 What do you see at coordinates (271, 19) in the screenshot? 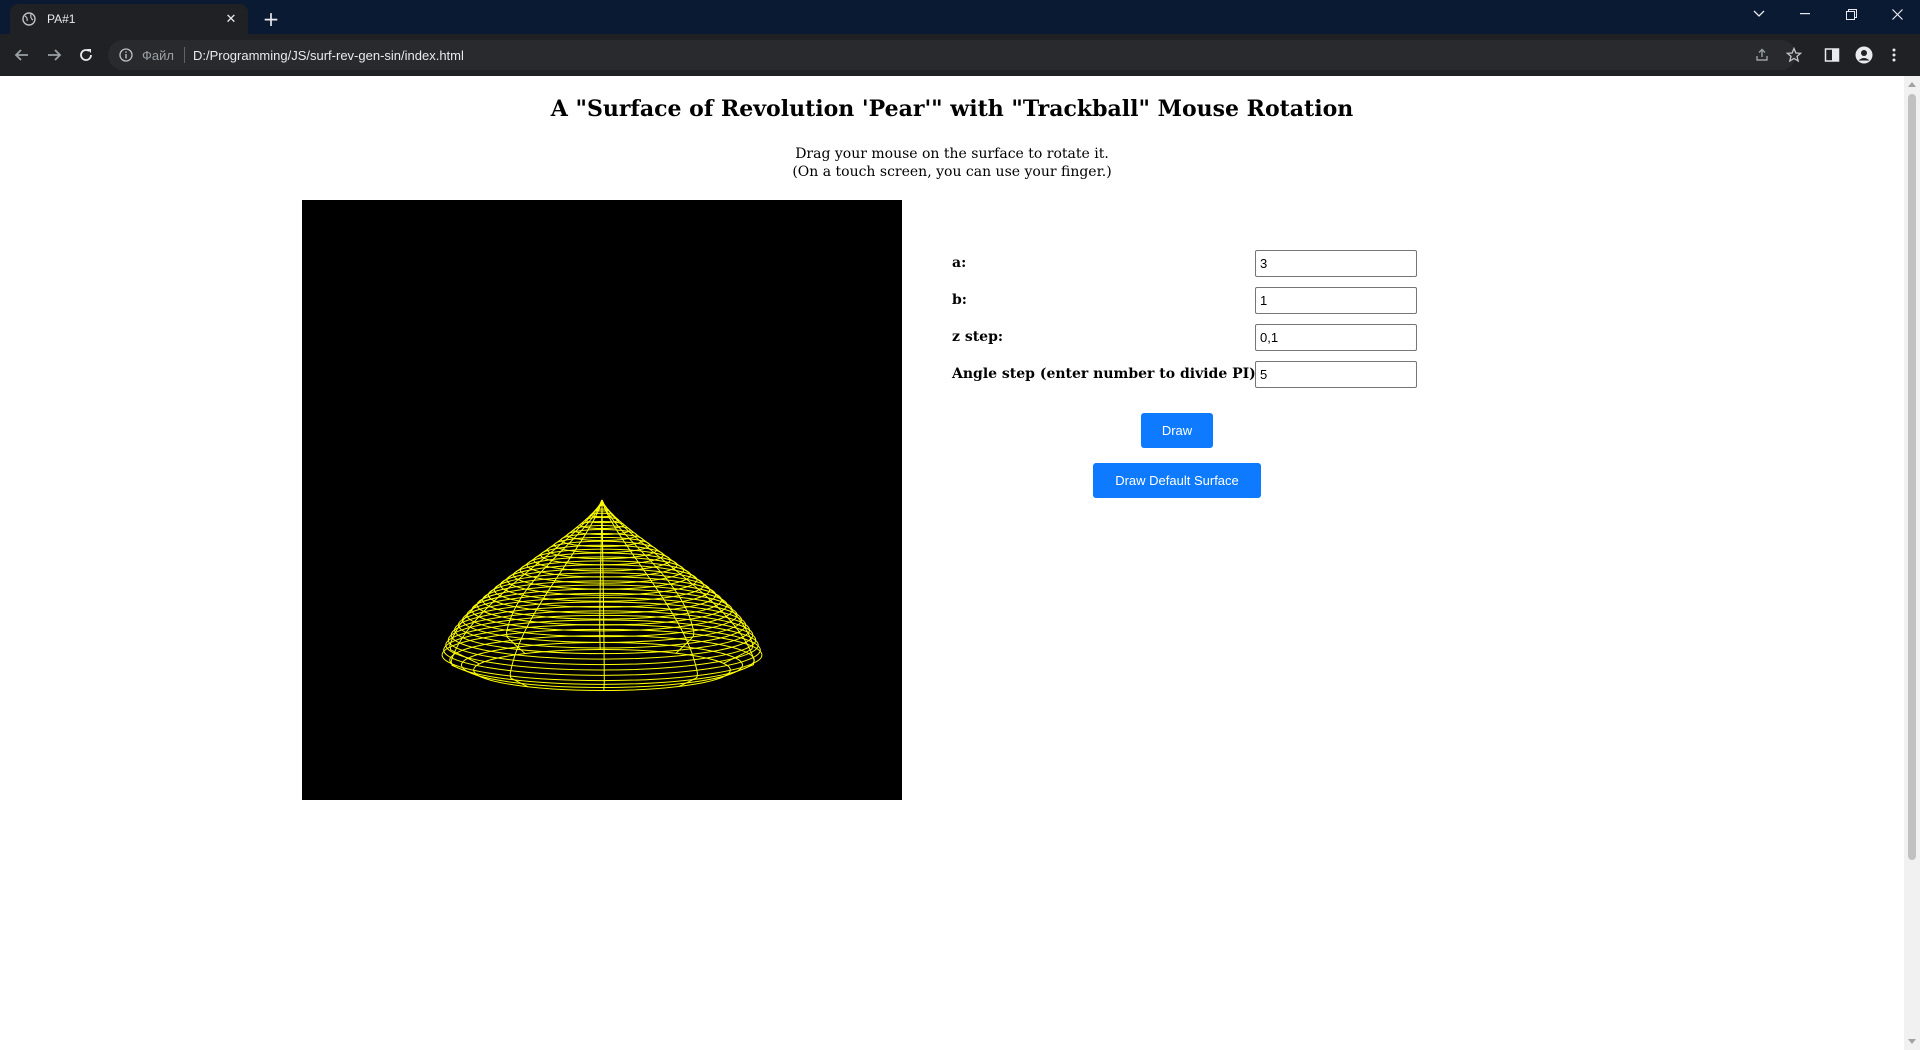
I see `plus-icon: +` at bounding box center [271, 19].